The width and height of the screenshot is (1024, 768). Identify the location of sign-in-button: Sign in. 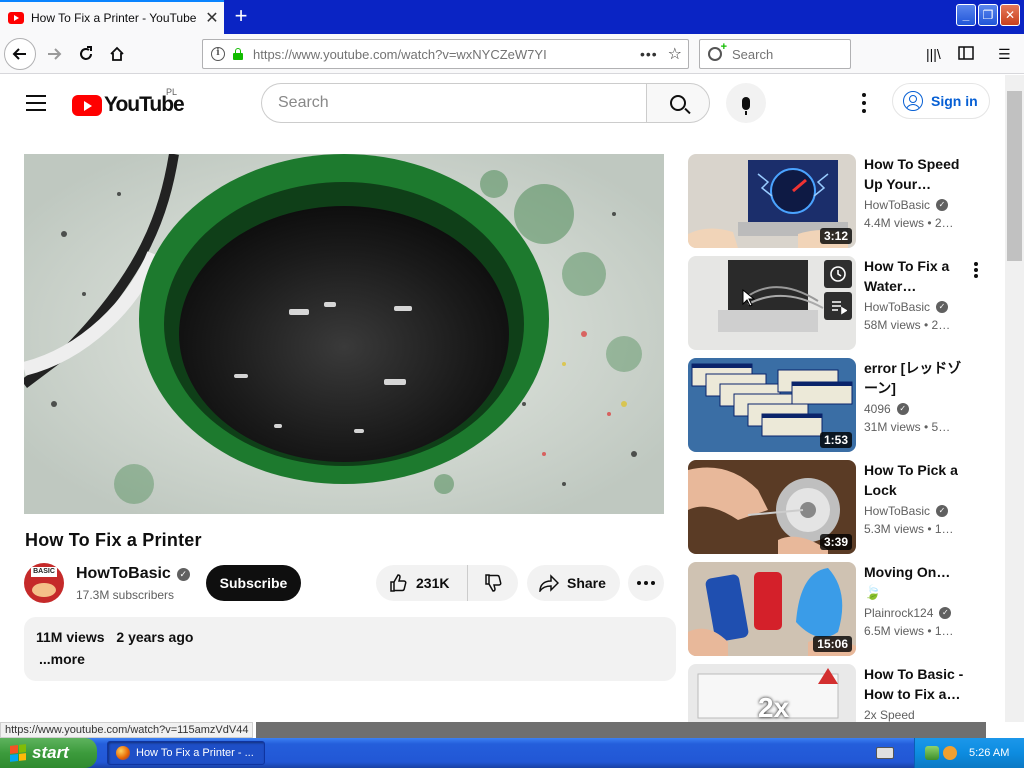
(941, 101).